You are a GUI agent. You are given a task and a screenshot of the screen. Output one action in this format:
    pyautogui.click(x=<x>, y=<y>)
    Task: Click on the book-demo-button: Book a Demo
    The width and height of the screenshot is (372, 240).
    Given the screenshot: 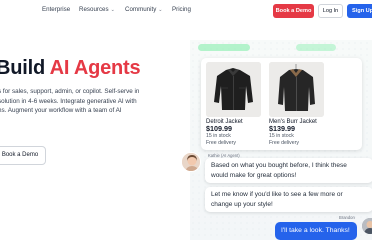 What is the action you would take?
    pyautogui.click(x=293, y=11)
    